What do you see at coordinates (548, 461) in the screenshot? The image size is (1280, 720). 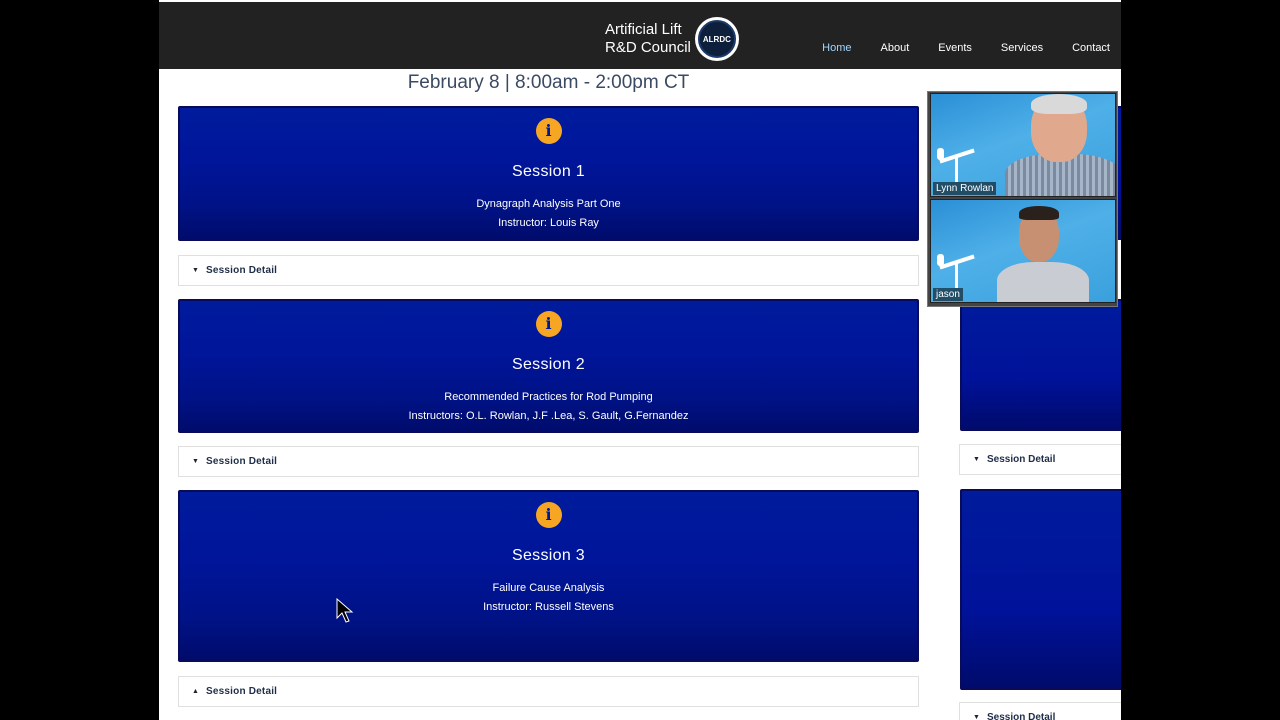 I see `session-detail-toggle-2: ▼ Session Detail` at bounding box center [548, 461].